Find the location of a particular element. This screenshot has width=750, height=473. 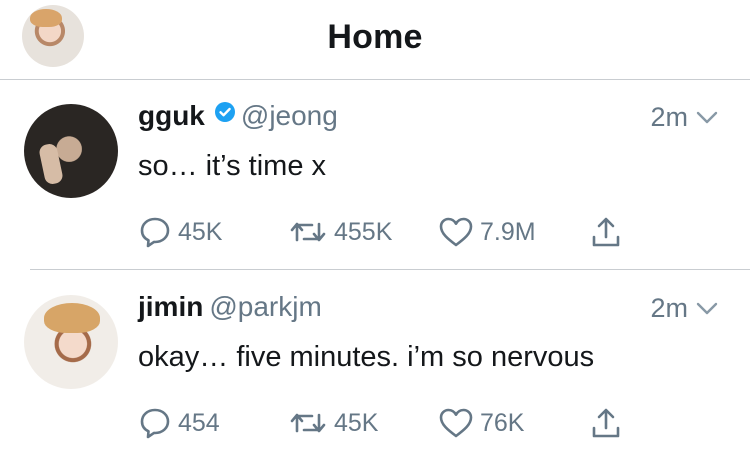

tweet-actions: 45K 455K 7.9M is located at coordinates (398, 232).